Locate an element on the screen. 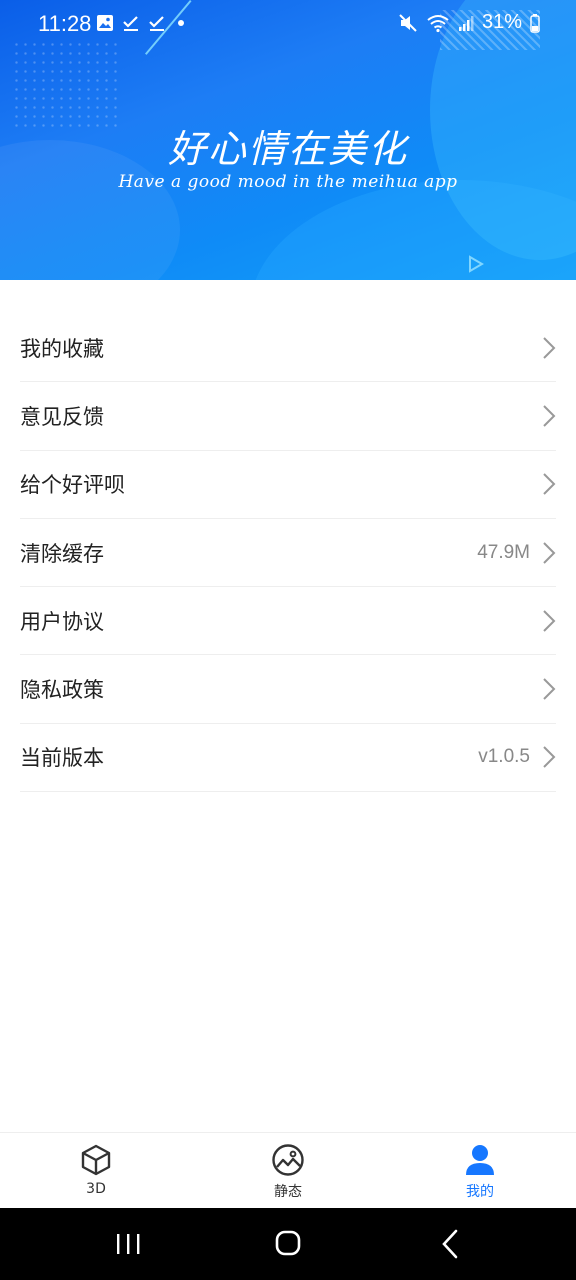 The image size is (576, 1280). menu-item-label: 给个好评呗 is located at coordinates (72, 485).